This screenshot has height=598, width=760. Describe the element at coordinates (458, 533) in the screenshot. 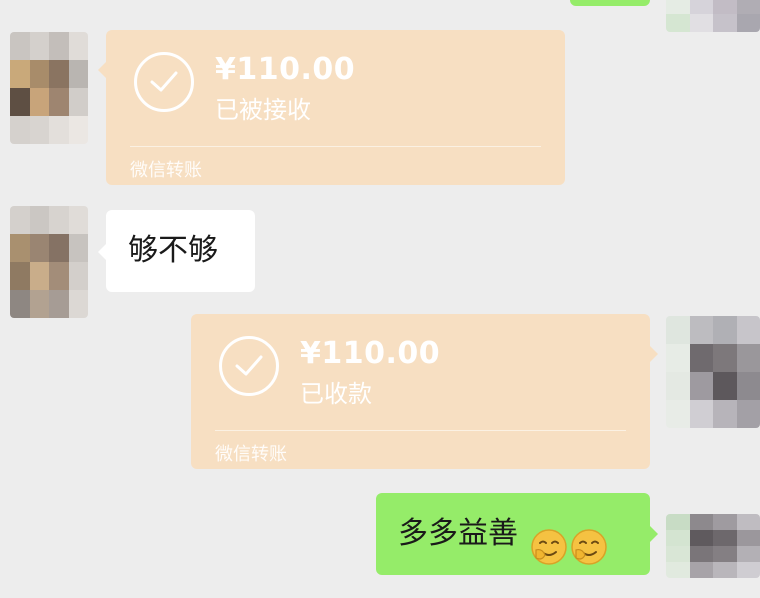

I see `message-text: 多多益善` at that location.